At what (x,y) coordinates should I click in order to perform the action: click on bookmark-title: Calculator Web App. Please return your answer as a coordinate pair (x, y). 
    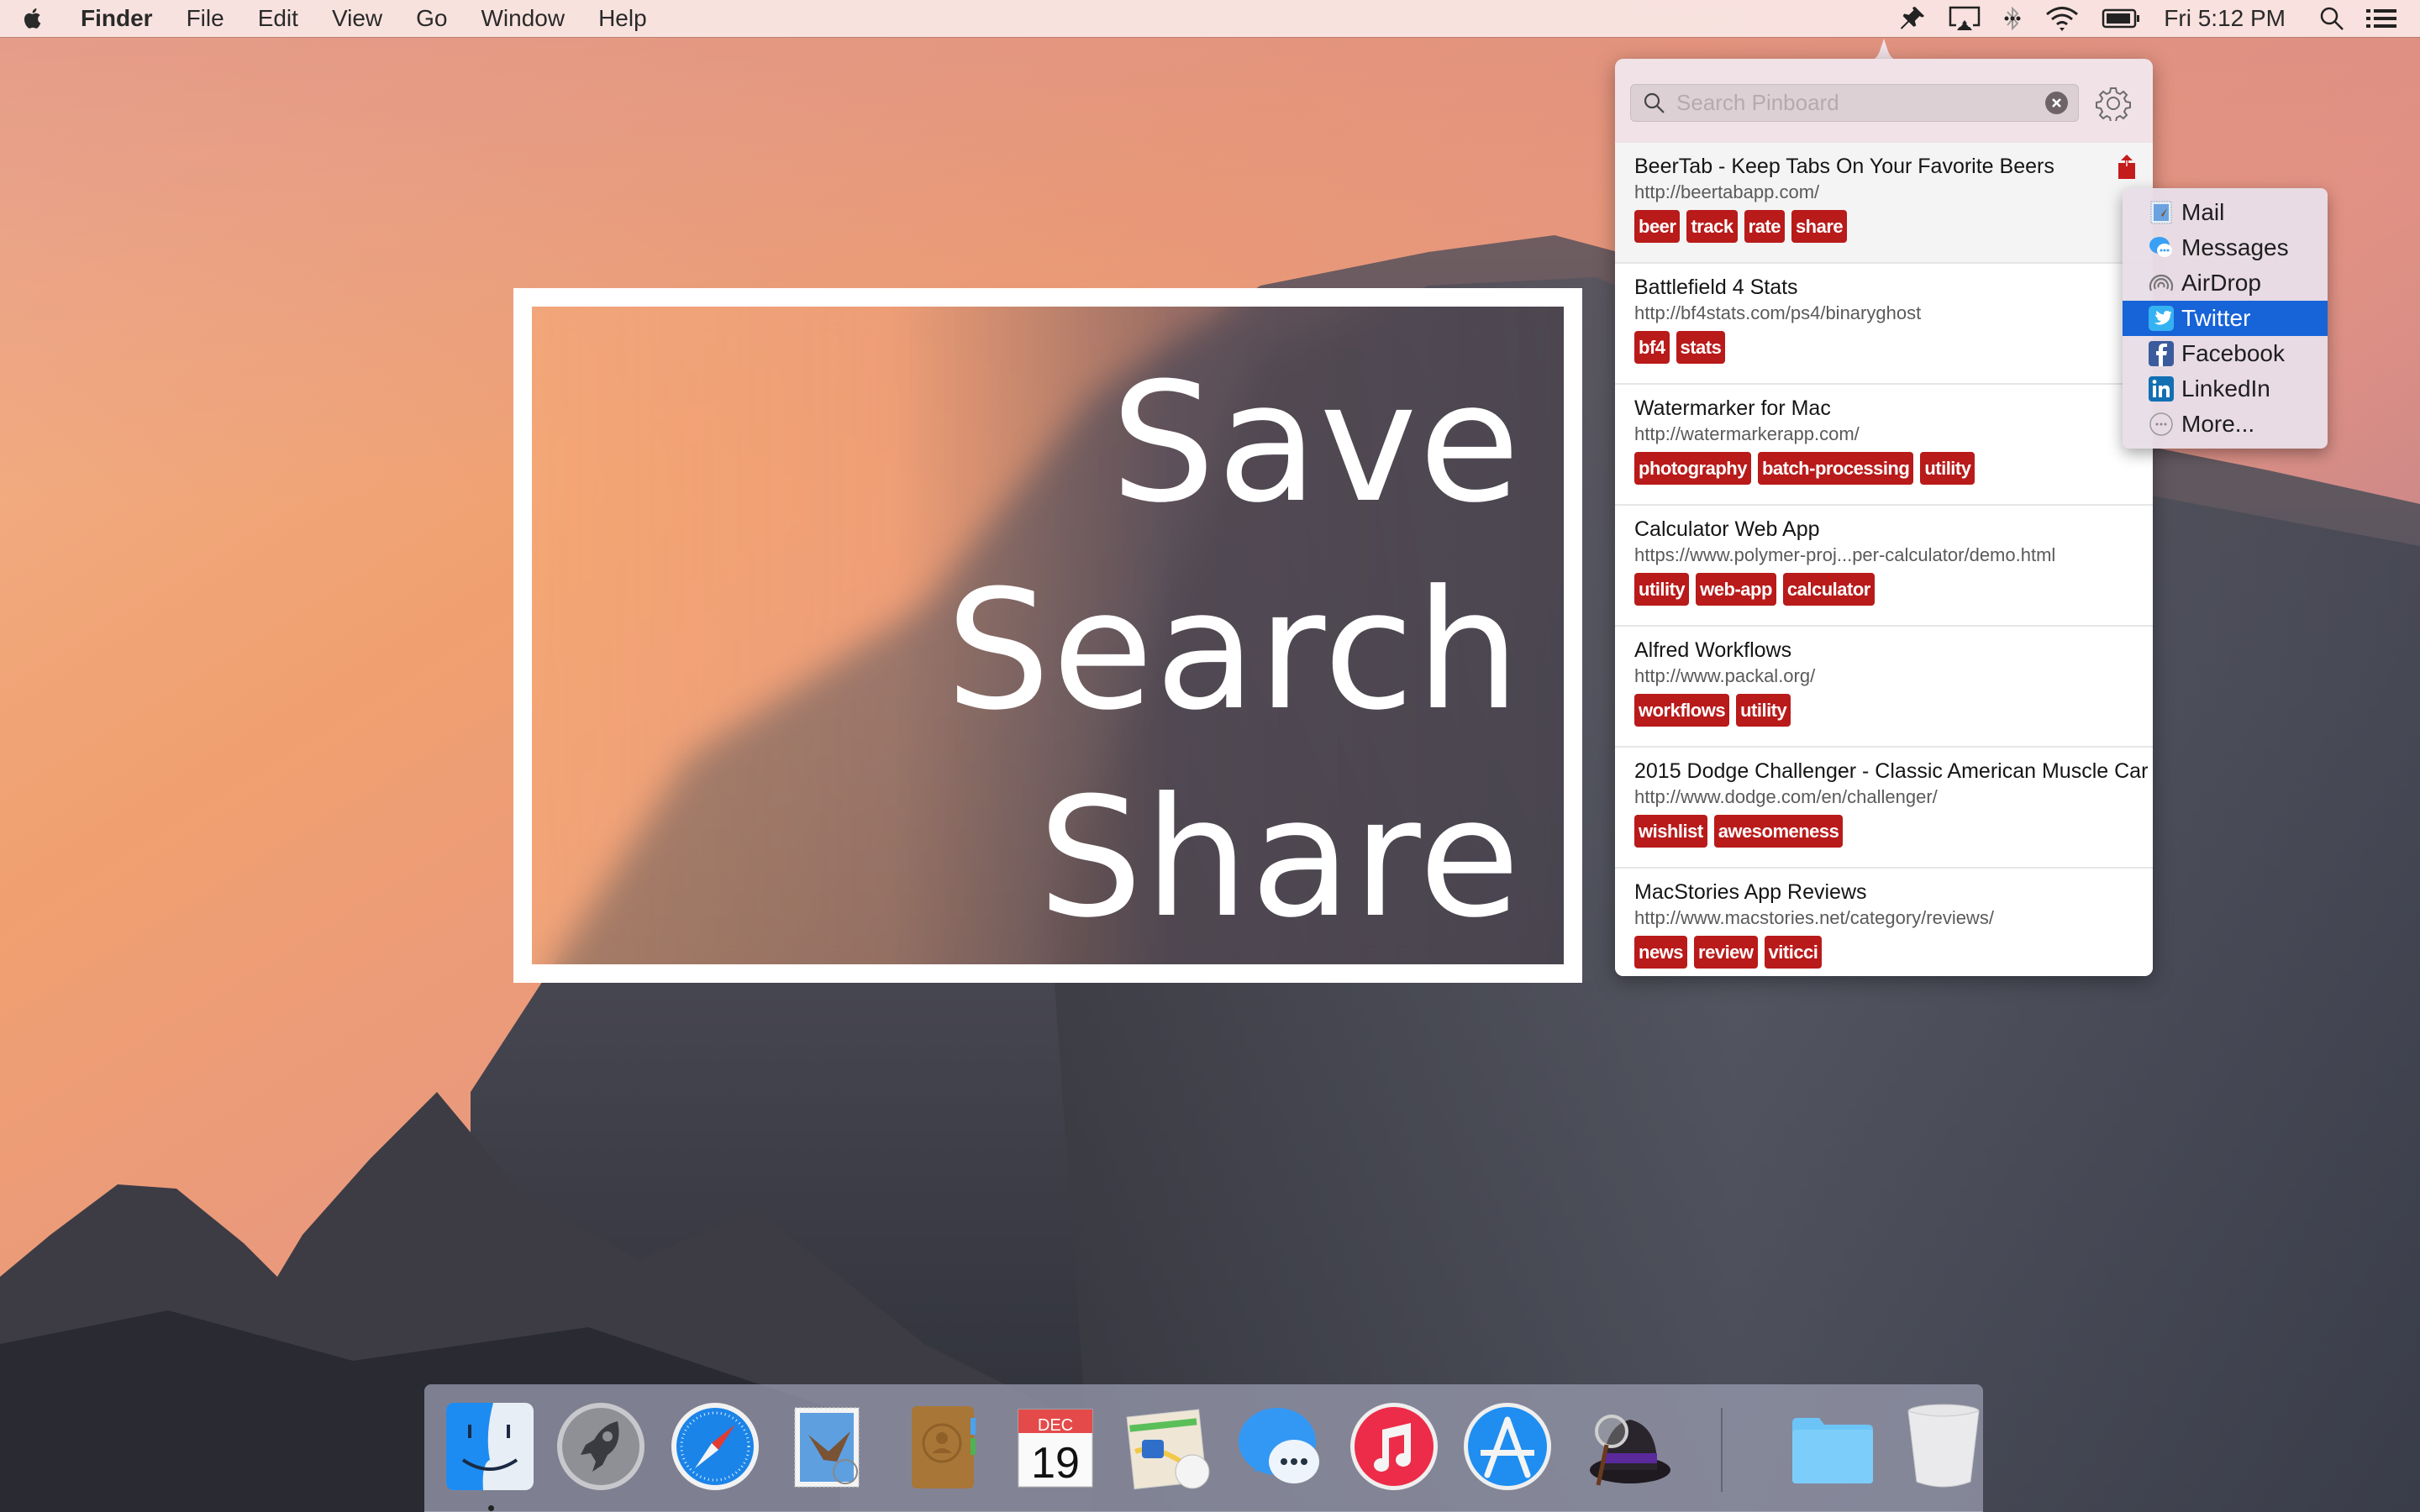
    Looking at the image, I should click on (1727, 529).